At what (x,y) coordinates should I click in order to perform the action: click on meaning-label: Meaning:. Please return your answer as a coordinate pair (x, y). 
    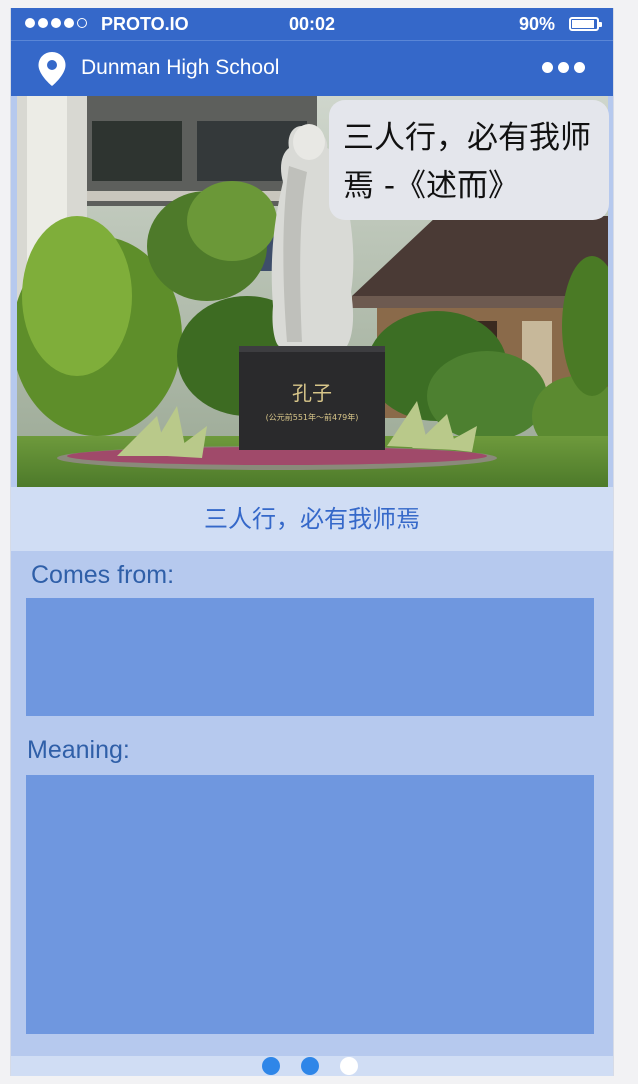
    Looking at the image, I should click on (78, 750).